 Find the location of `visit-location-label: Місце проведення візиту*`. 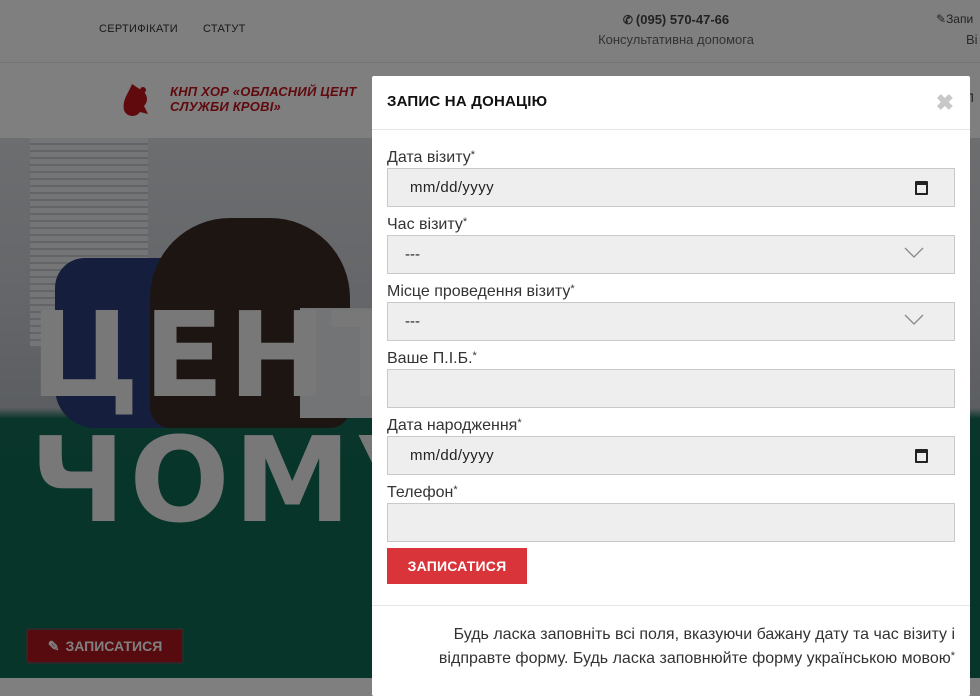

visit-location-label: Місце проведення візиту* is located at coordinates (671, 288).